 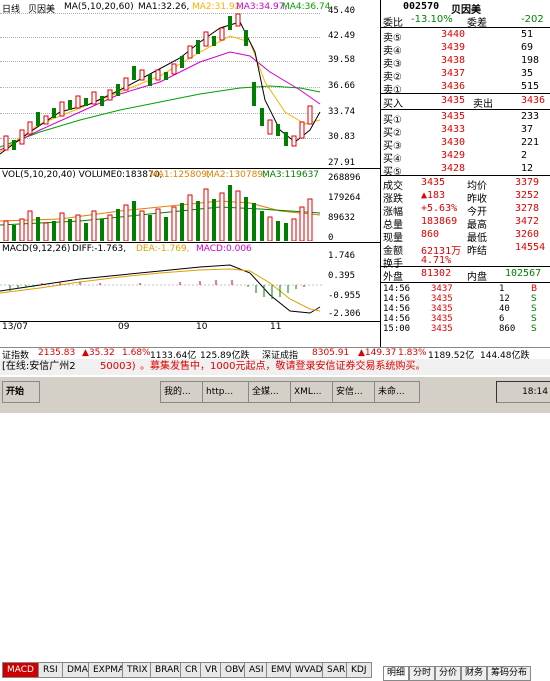 What do you see at coordinates (439, 208) in the screenshot?
I see `stat-value: +5.63%` at bounding box center [439, 208].